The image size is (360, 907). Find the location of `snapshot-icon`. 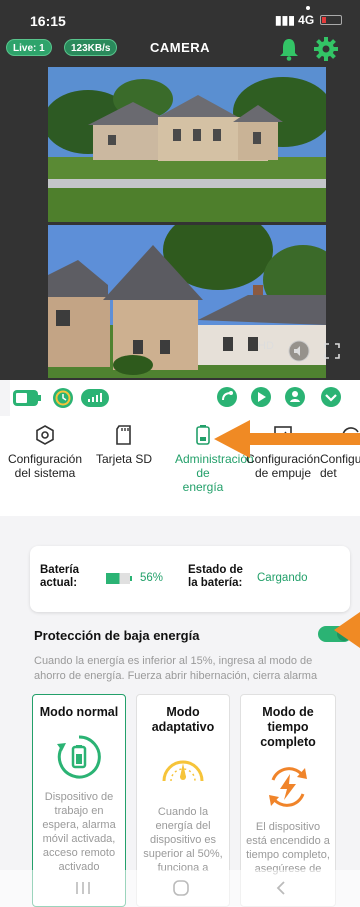

snapshot-icon is located at coordinates (227, 397).